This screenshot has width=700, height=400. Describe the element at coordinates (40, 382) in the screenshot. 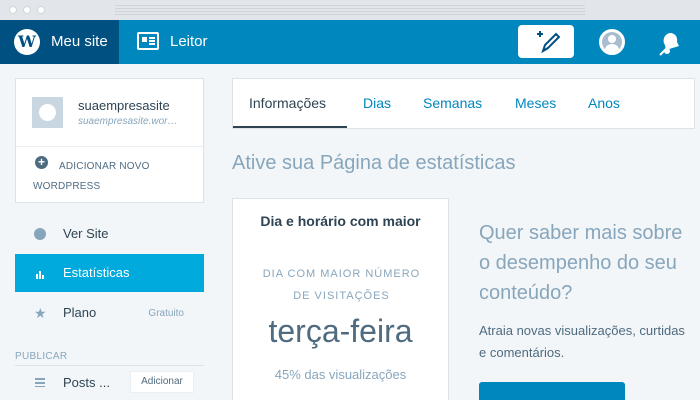

I see `posts-icon` at that location.